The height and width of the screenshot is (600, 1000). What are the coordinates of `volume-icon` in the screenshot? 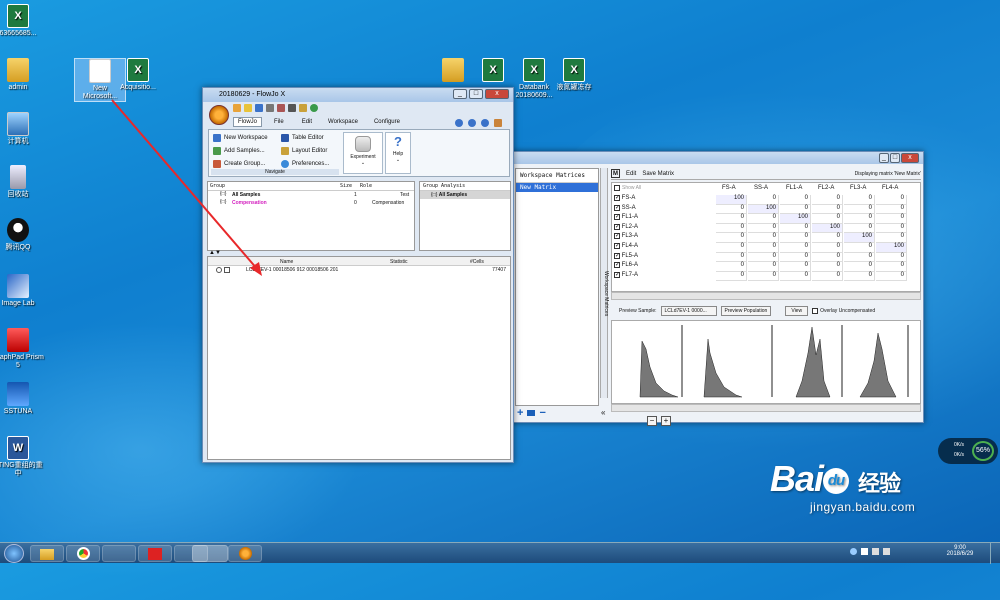 It's located at (886, 551).